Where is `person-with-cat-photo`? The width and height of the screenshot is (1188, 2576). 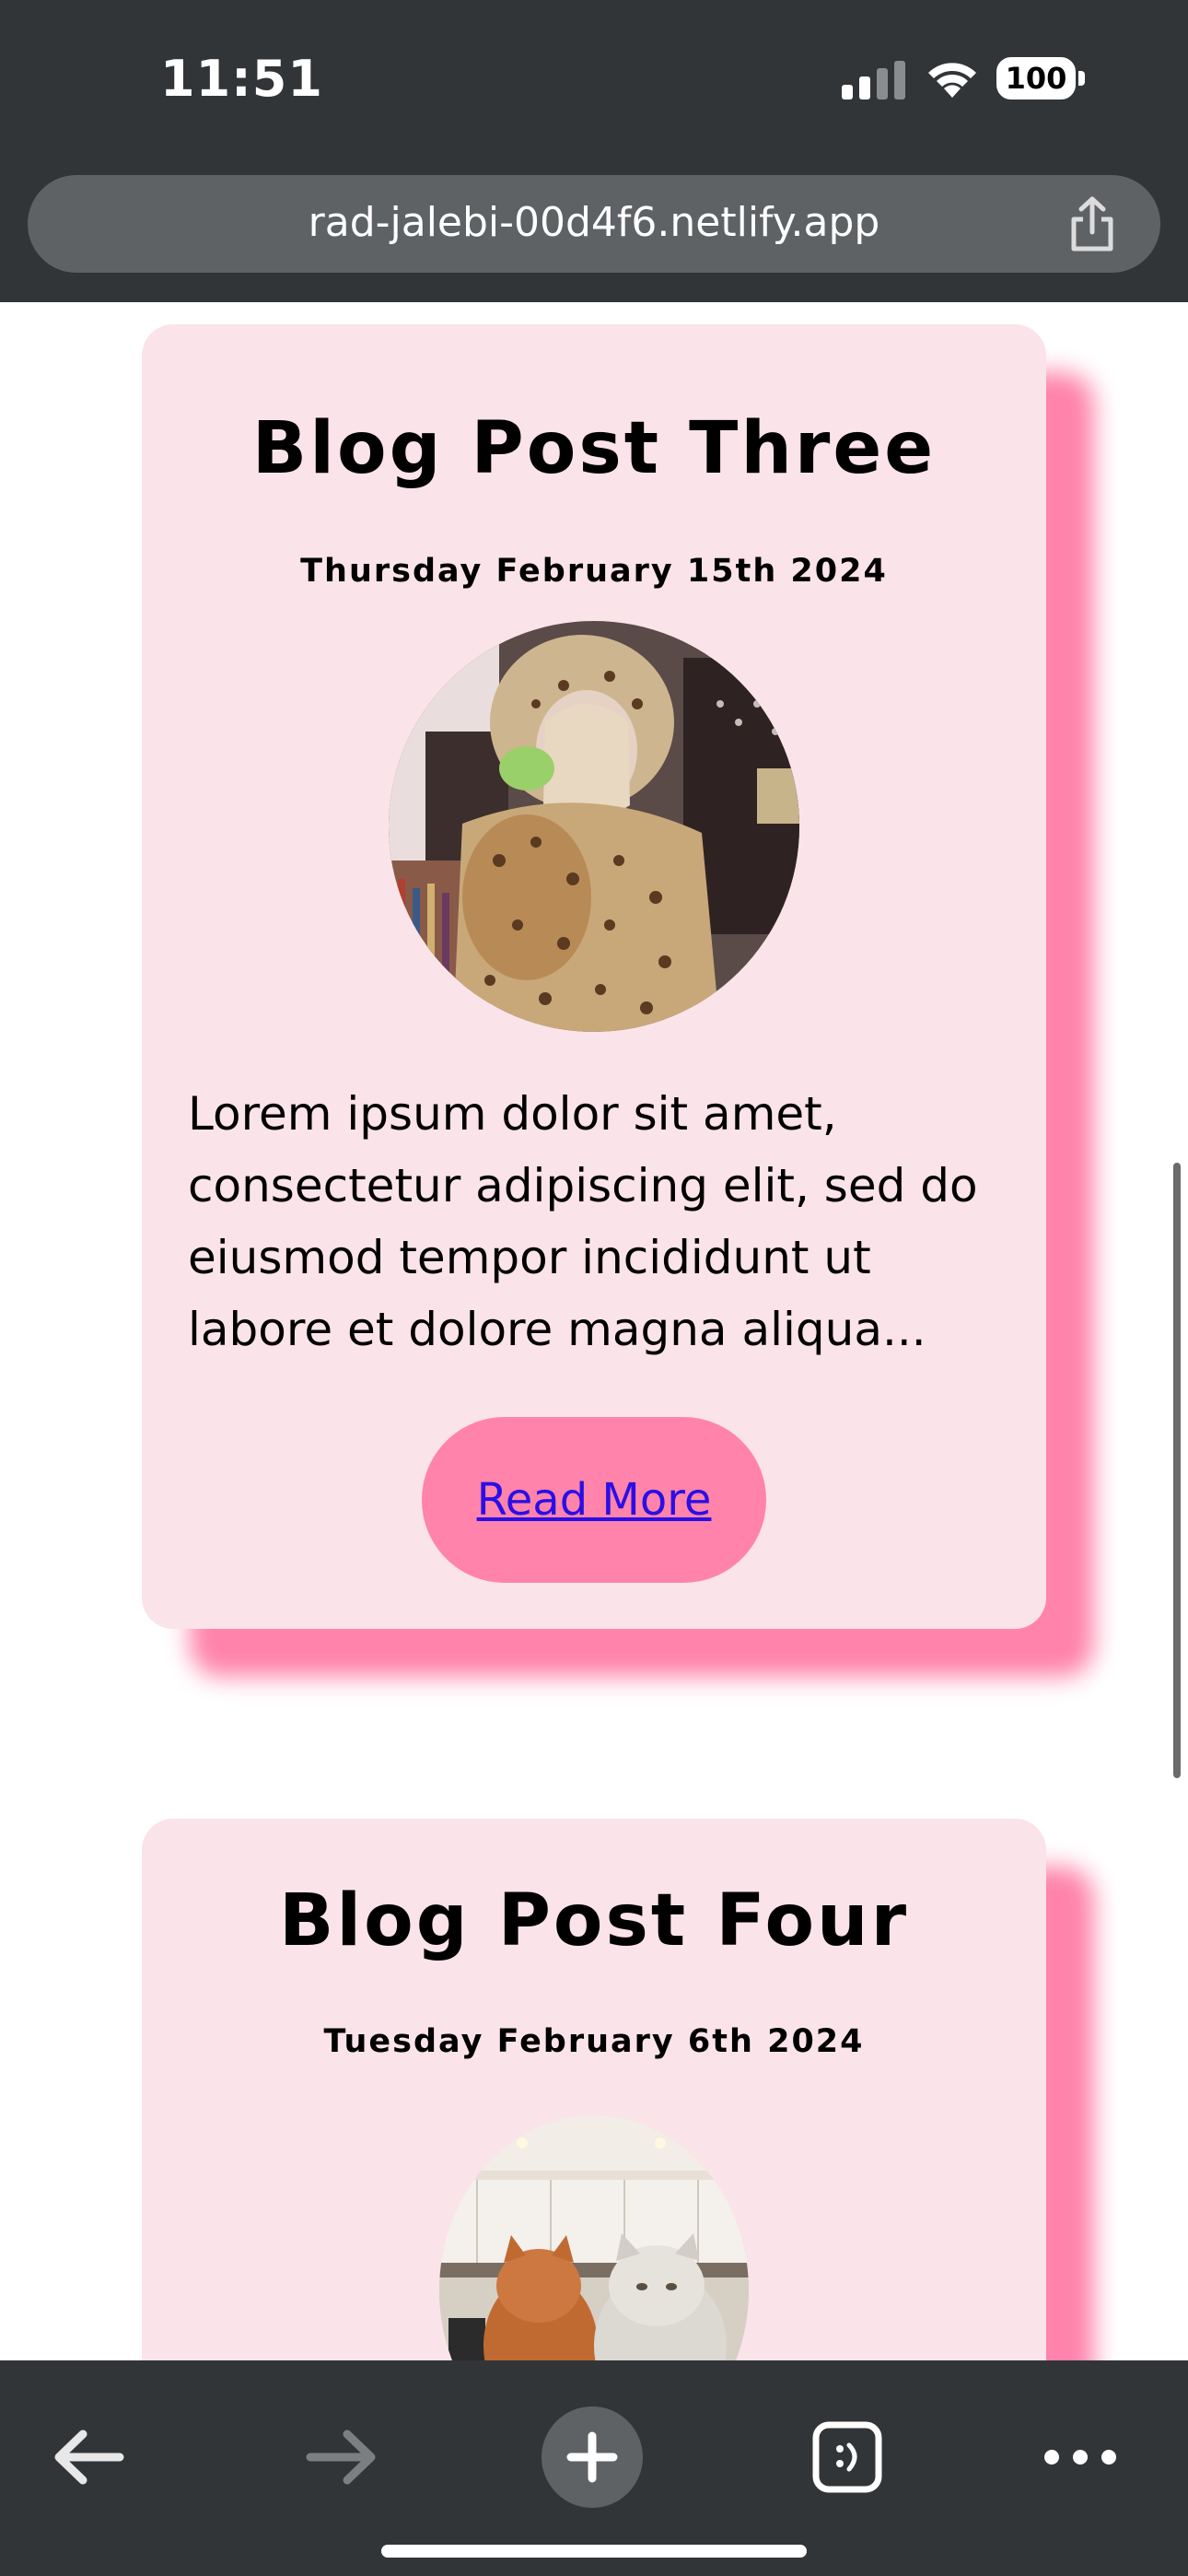 person-with-cat-photo is located at coordinates (594, 826).